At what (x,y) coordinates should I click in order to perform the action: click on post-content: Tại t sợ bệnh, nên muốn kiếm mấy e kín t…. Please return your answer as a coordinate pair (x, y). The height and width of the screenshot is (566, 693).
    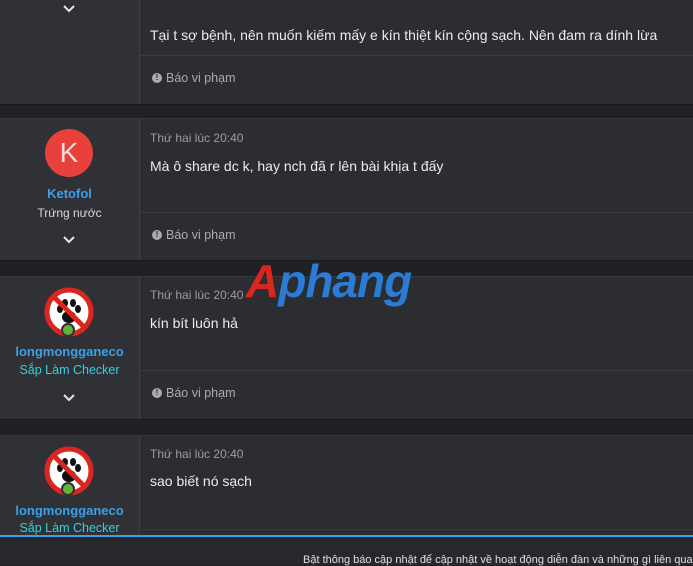
    Looking at the image, I should click on (404, 35).